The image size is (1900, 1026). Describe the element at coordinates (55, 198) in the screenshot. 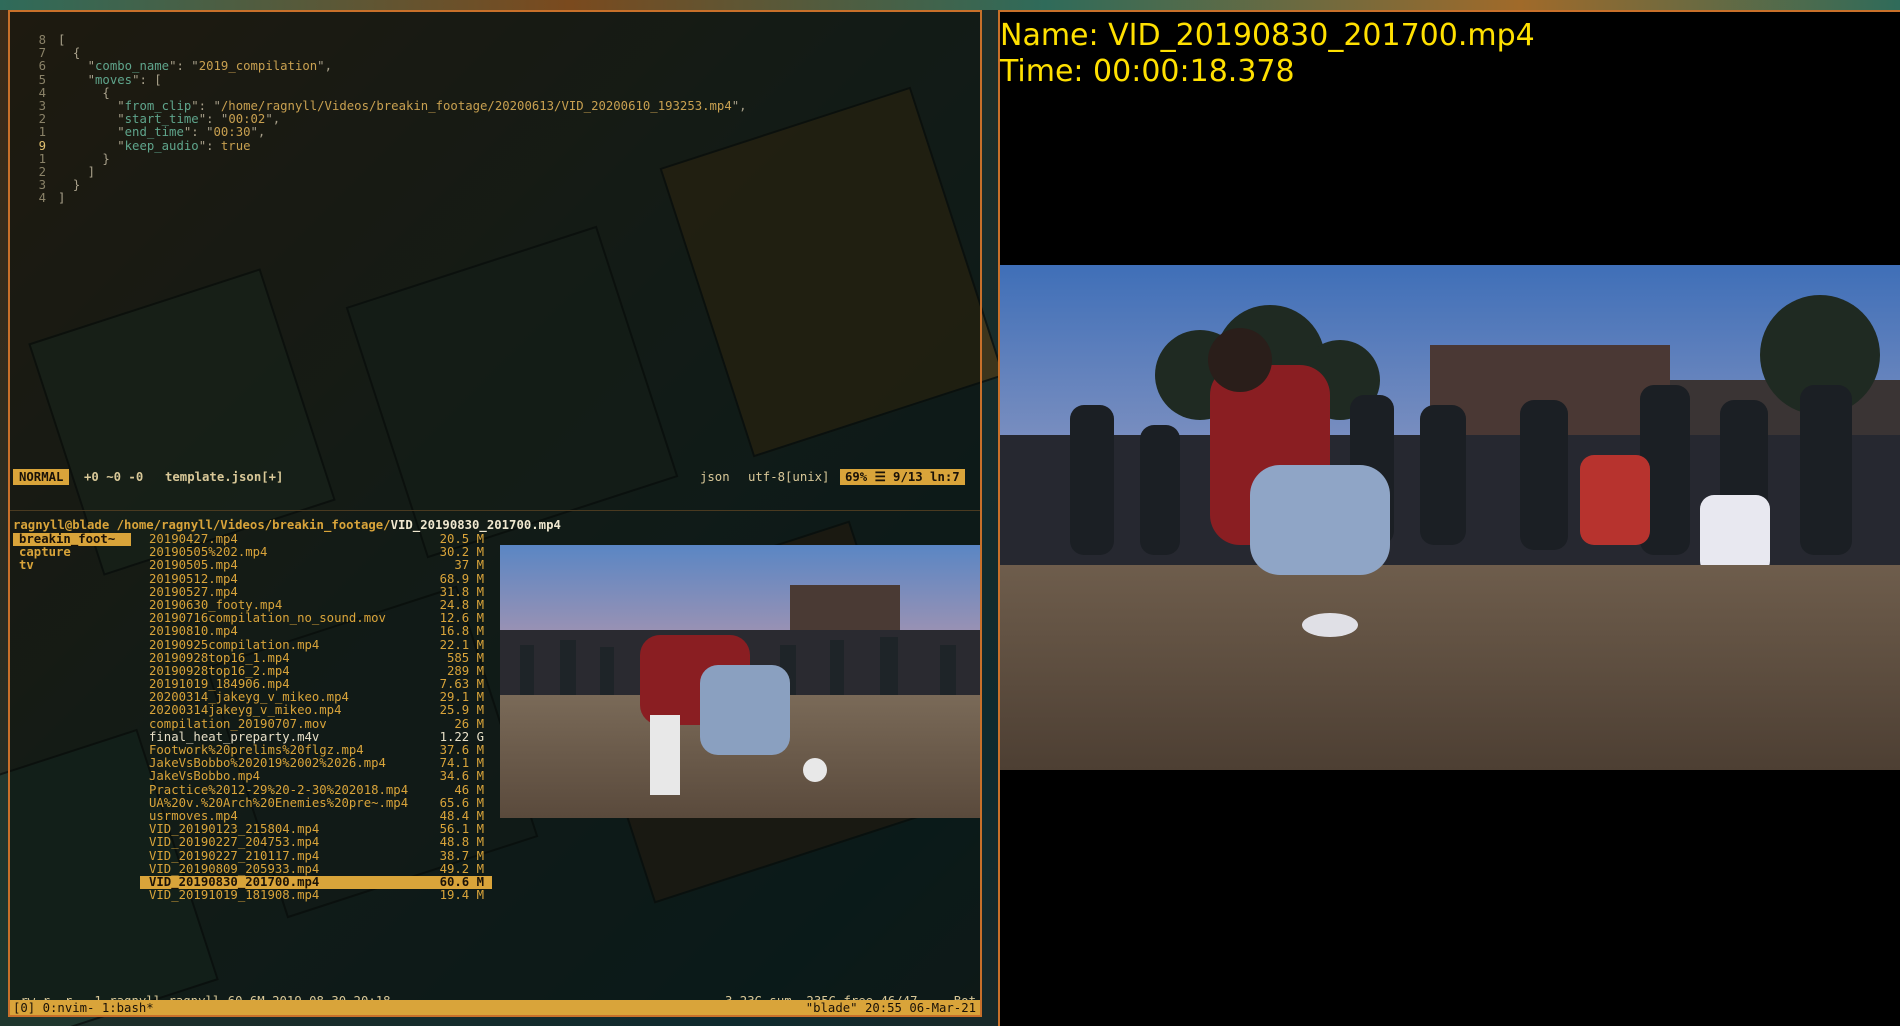

I see `line-text: ]` at that location.